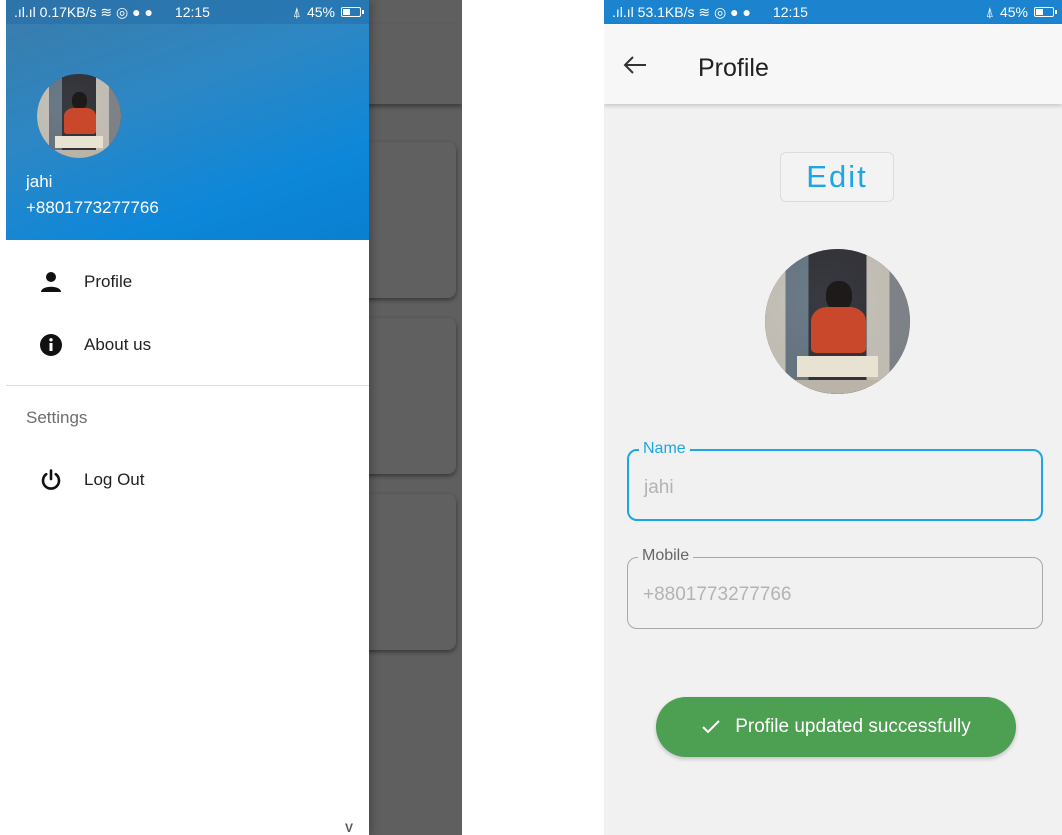 The image size is (1062, 835). Describe the element at coordinates (733, 68) in the screenshot. I see `page-title: Profile` at that location.